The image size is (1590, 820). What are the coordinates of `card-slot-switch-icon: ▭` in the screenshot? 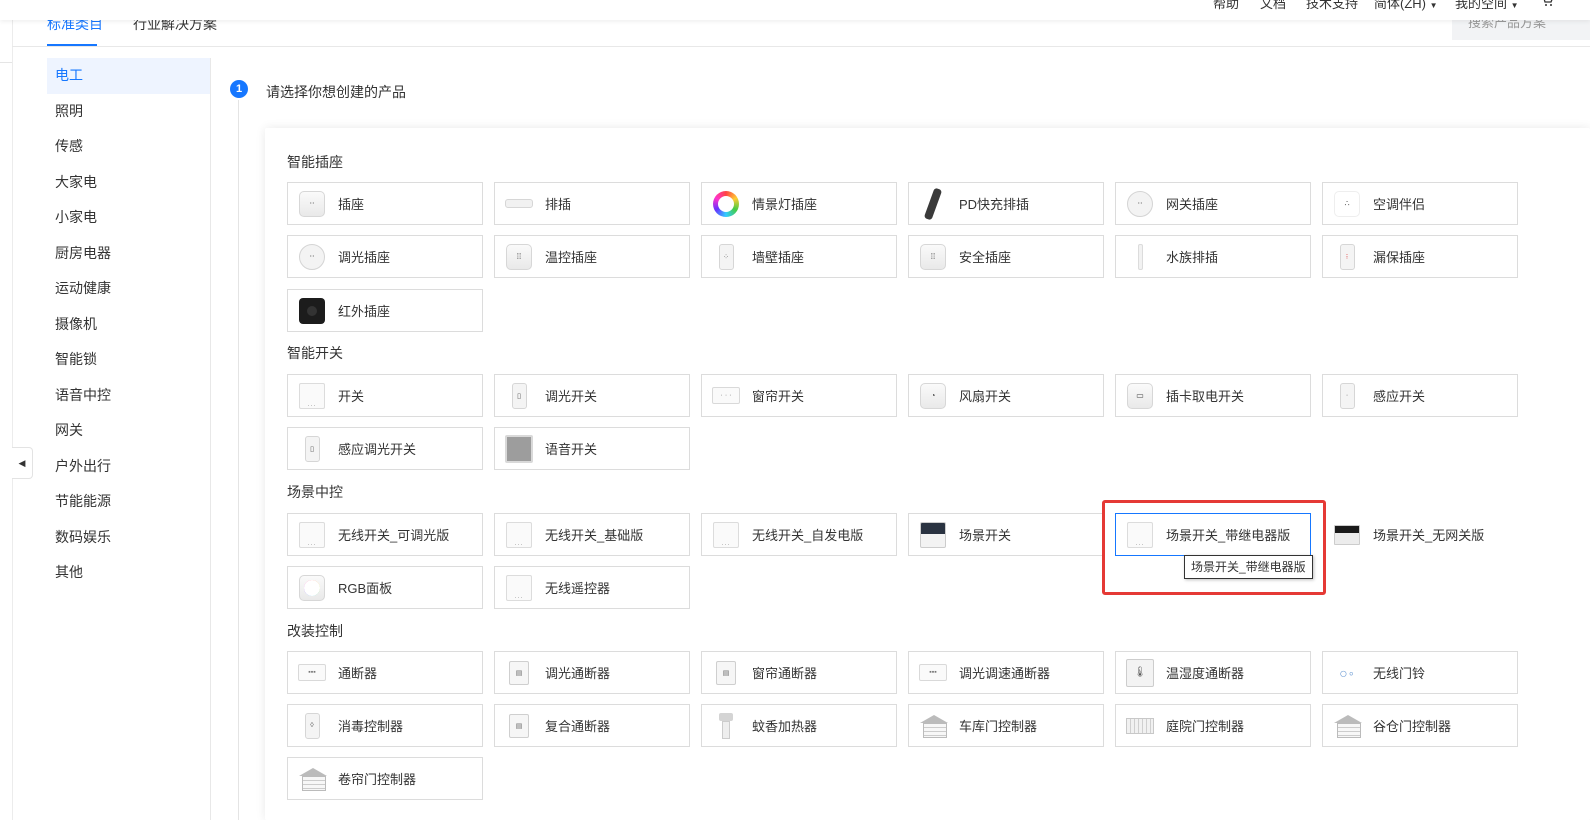 It's located at (1140, 396).